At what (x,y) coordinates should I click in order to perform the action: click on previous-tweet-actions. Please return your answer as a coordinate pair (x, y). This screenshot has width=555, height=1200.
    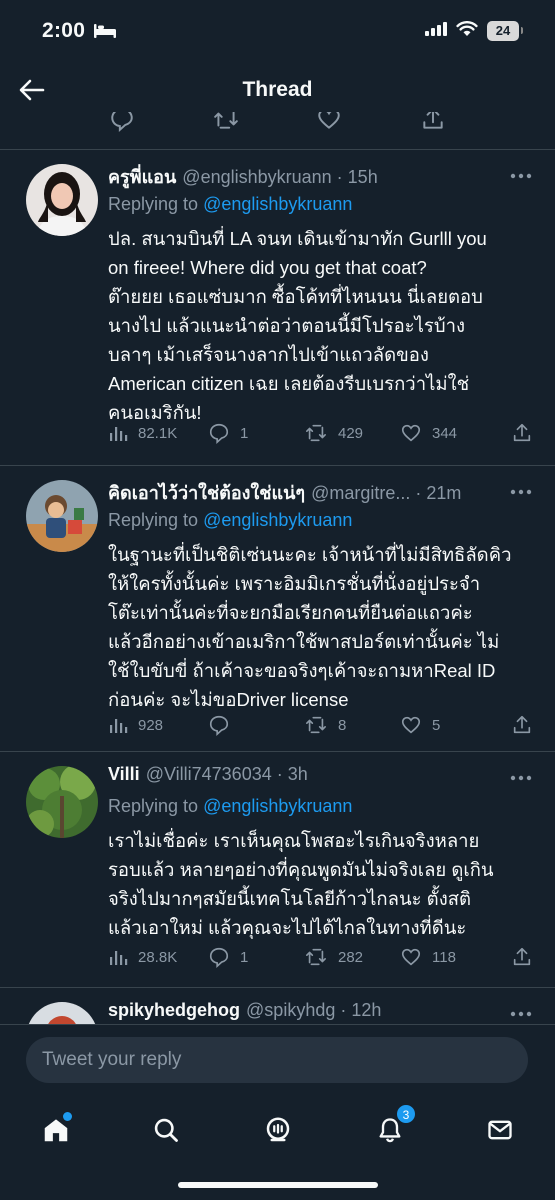
    Looking at the image, I should click on (277, 131).